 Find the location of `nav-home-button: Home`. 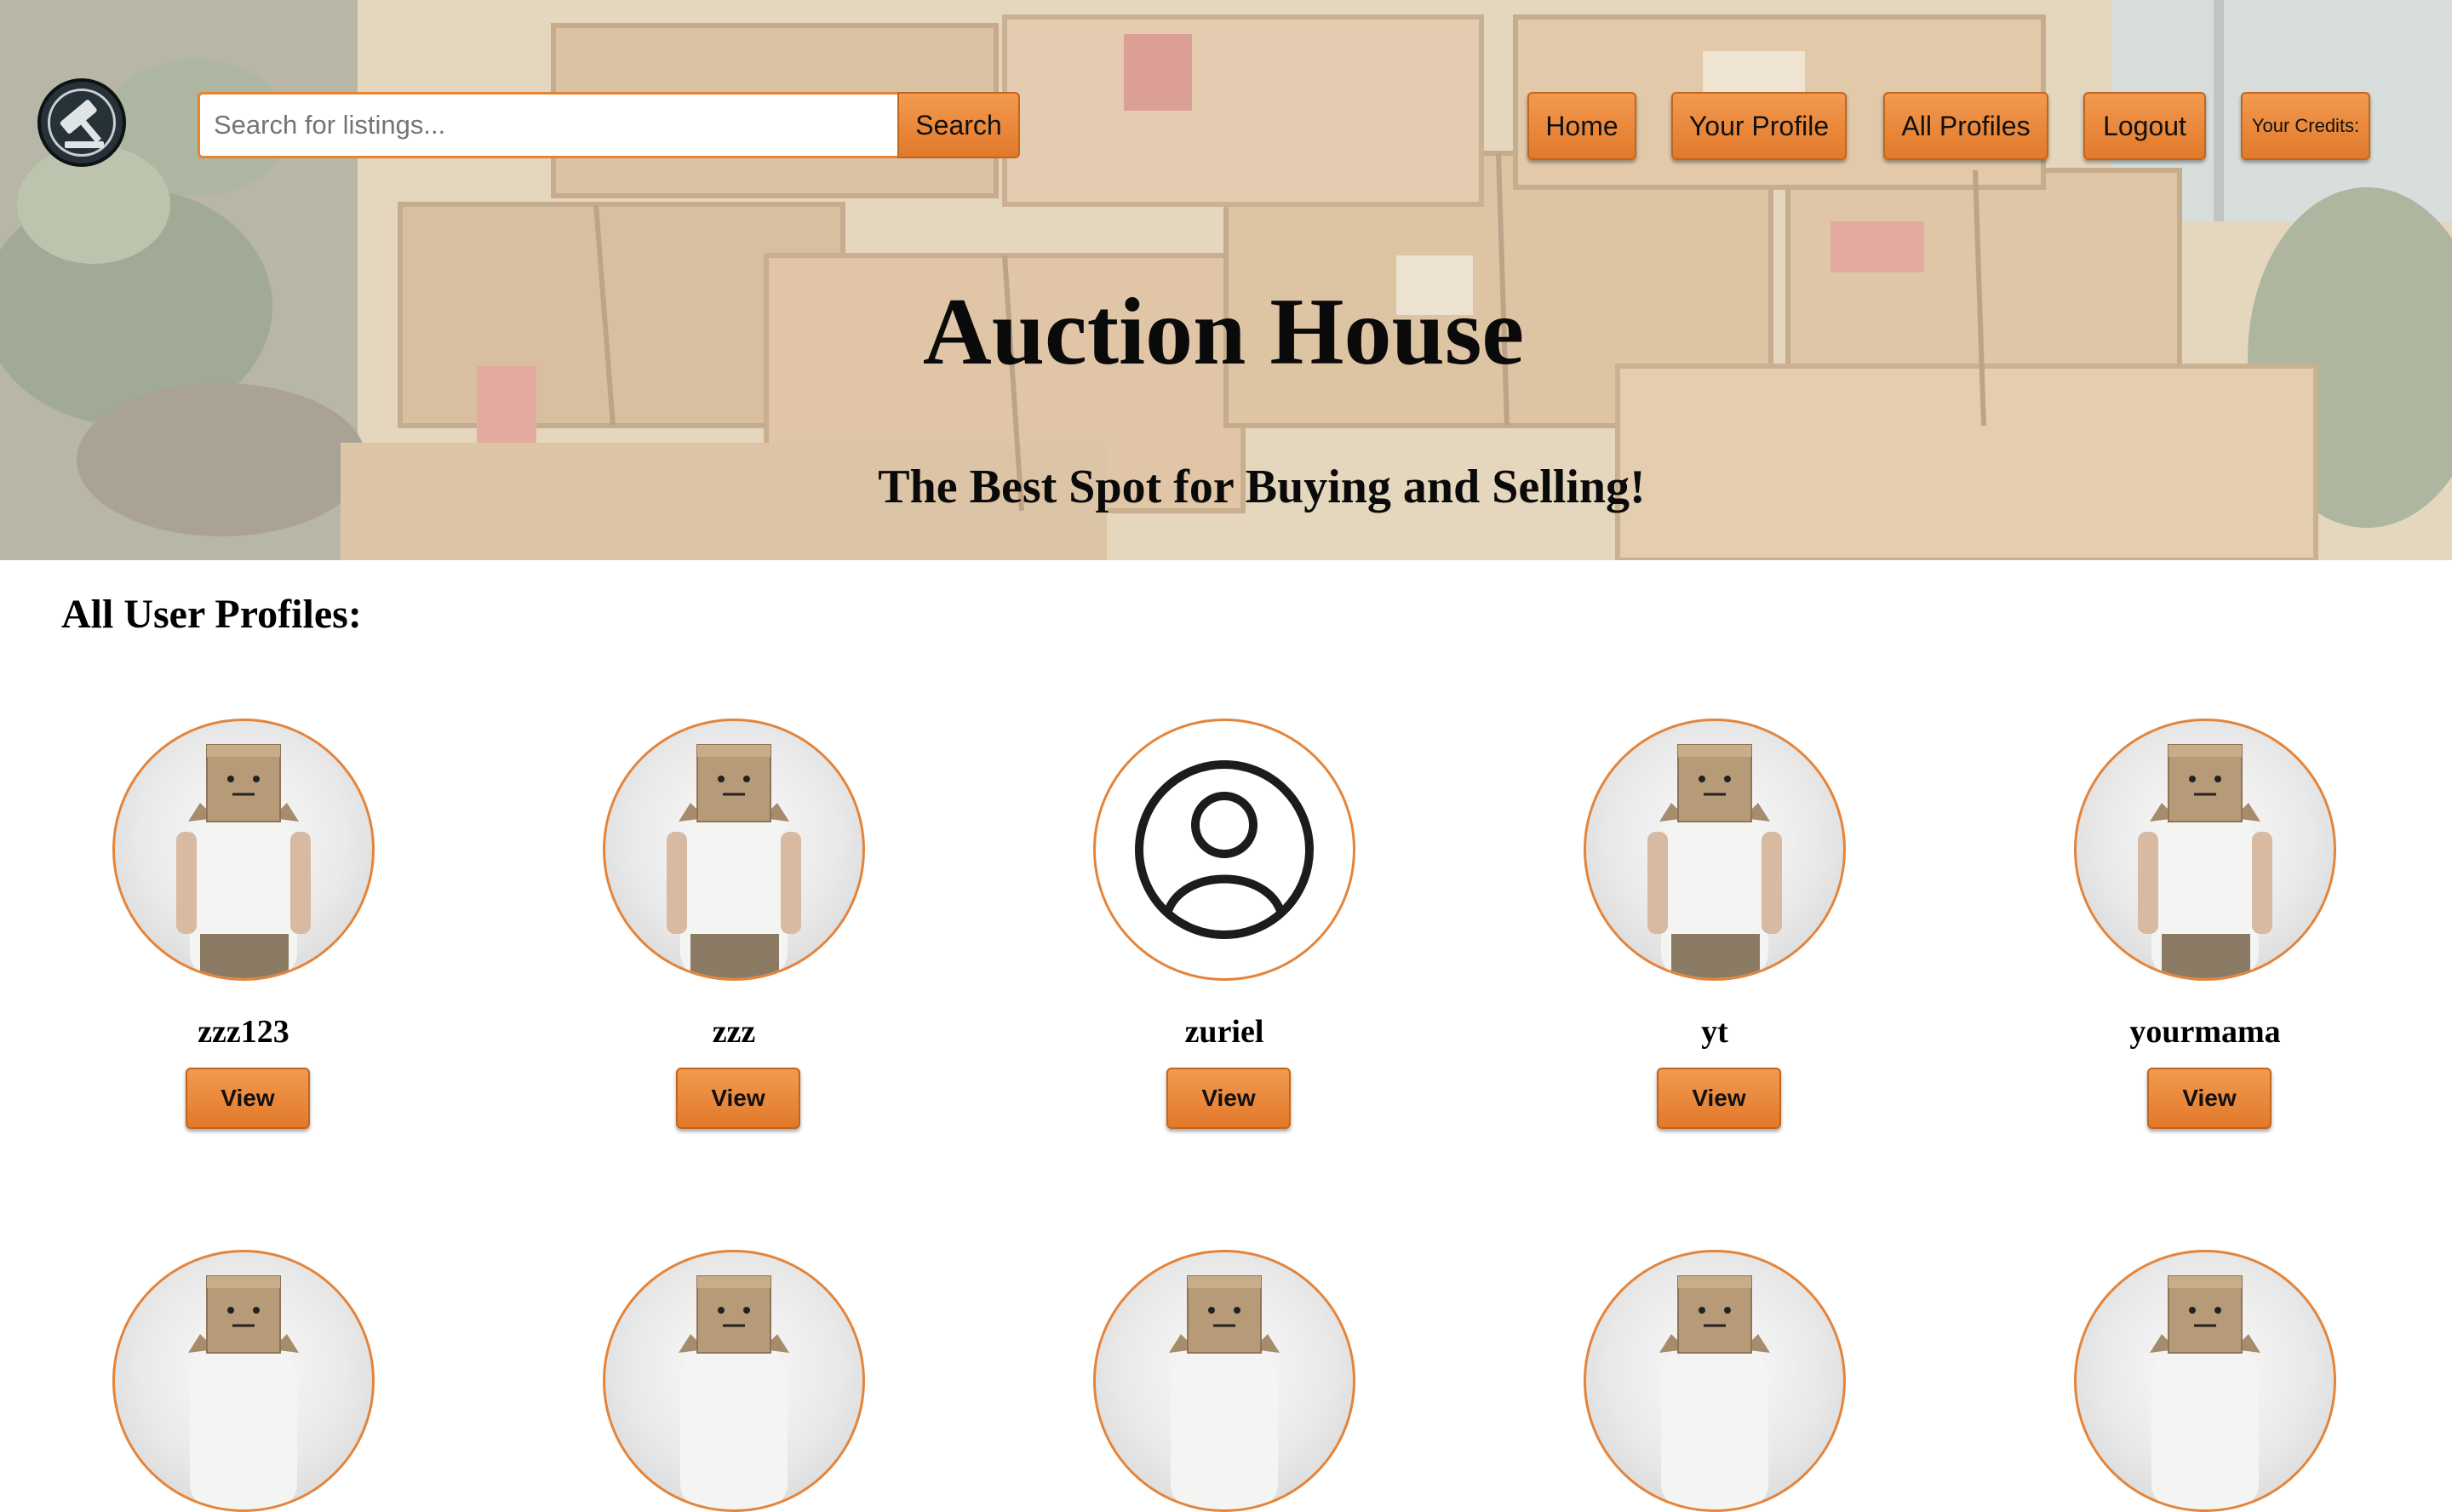

nav-home-button: Home is located at coordinates (1581, 126).